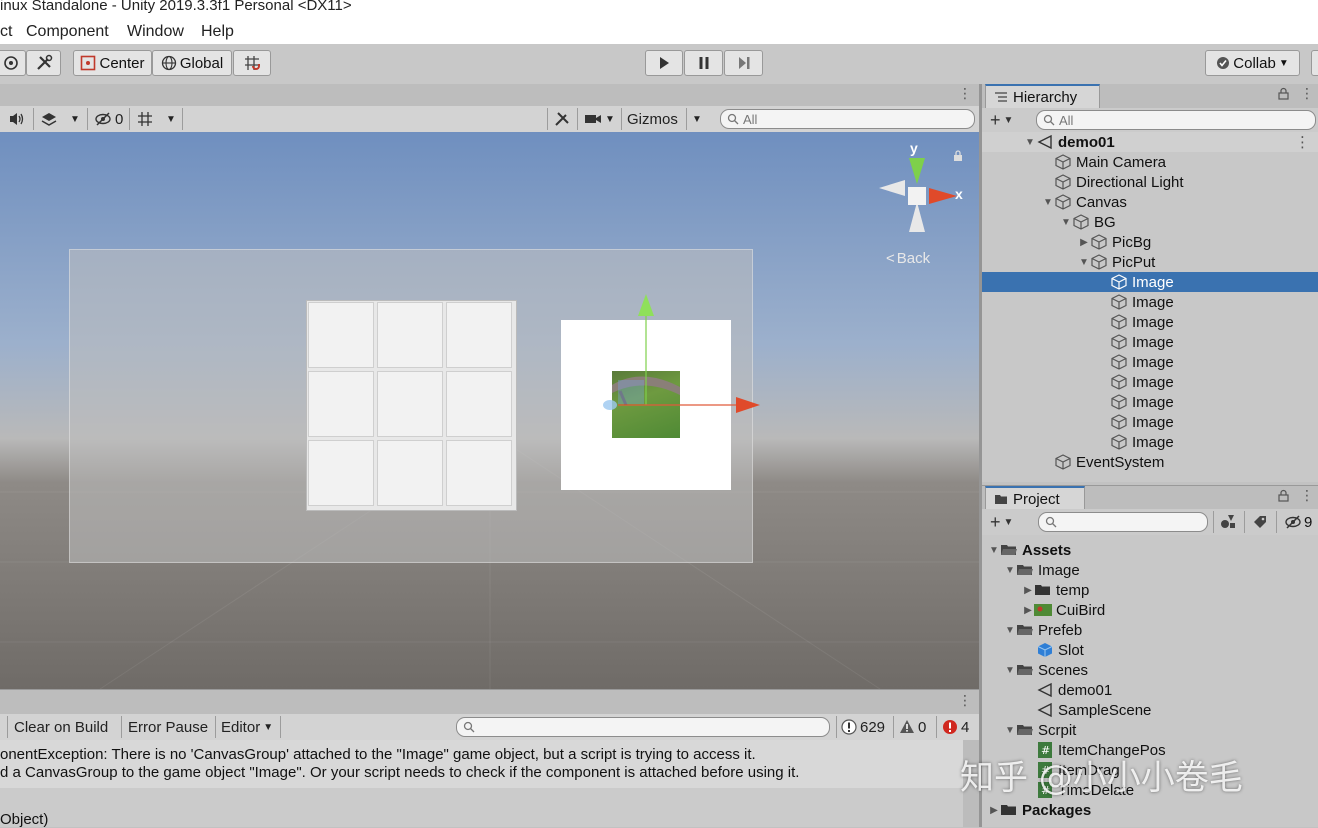 This screenshot has width=1318, height=828. I want to click on menu-window: Window, so click(155, 32).